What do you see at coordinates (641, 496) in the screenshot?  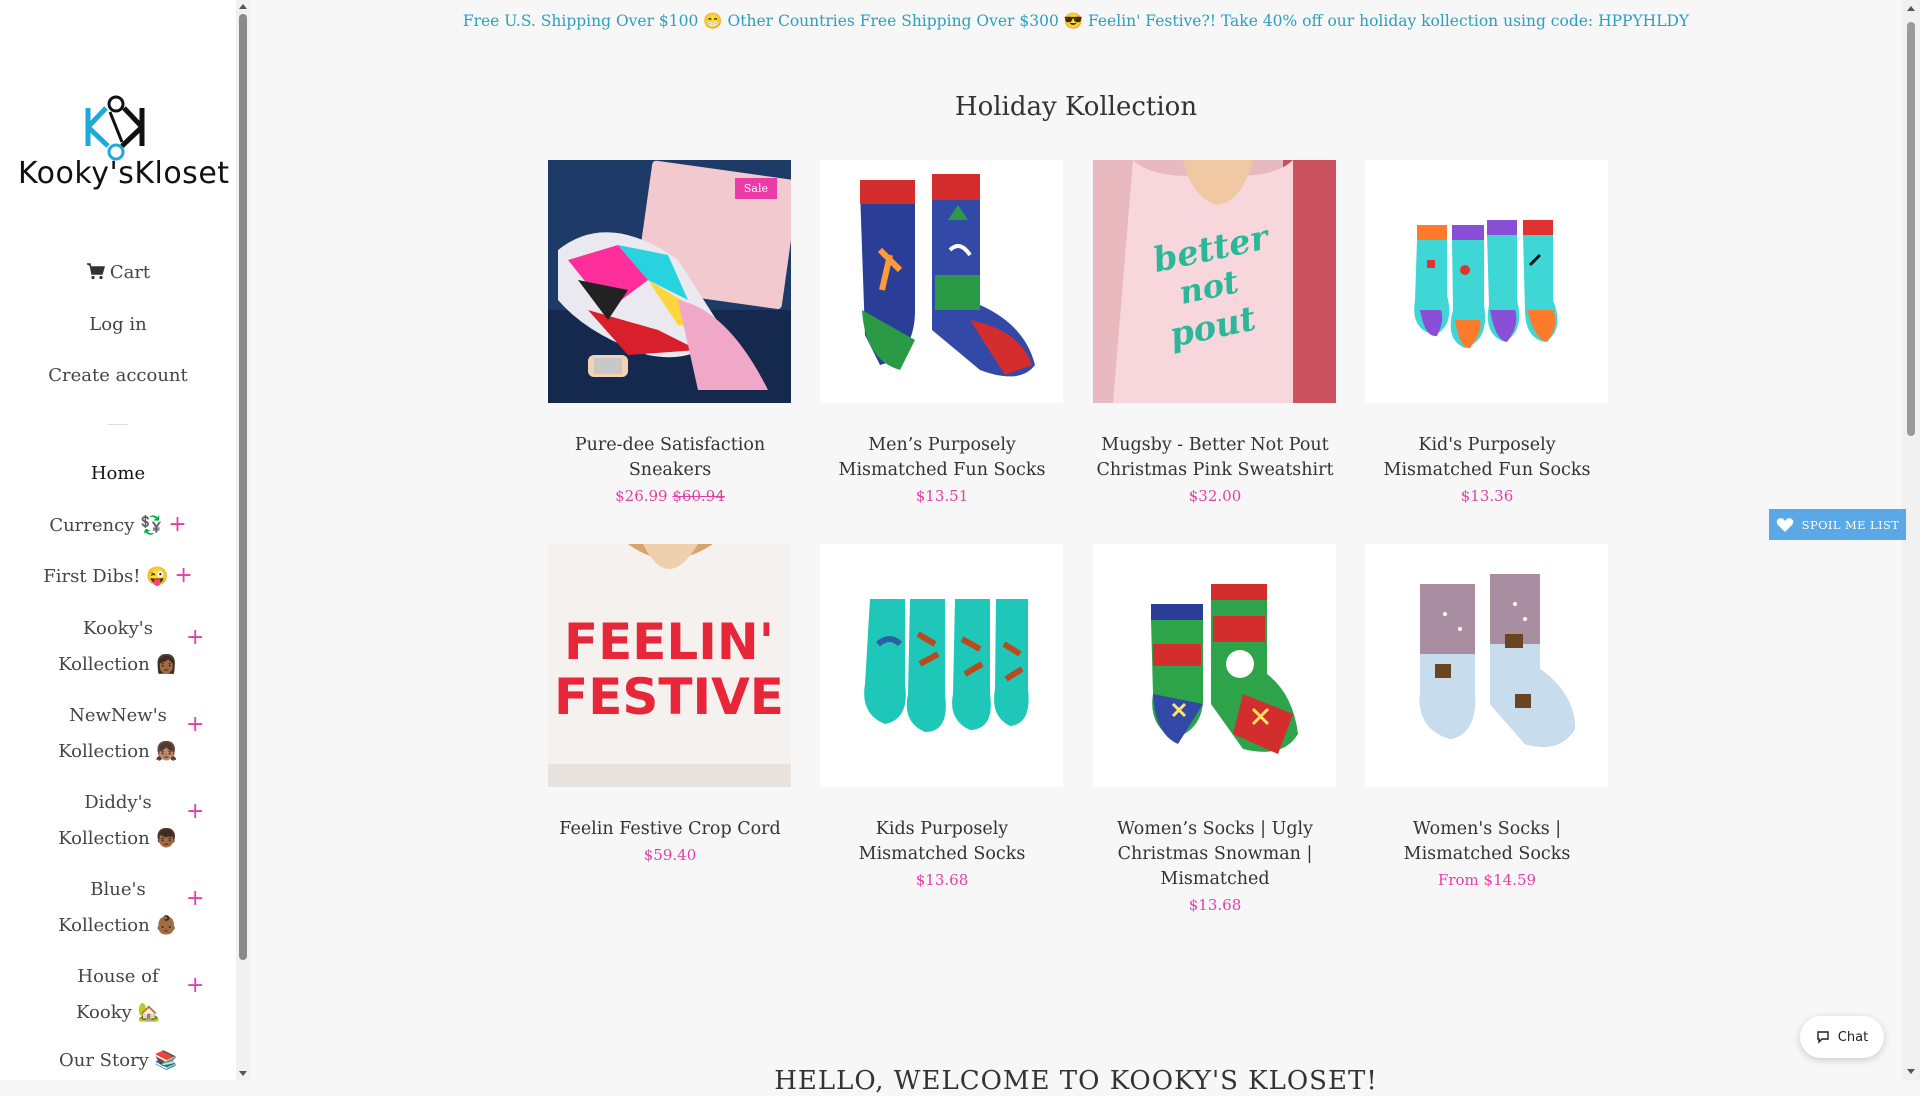 I see `sale-price: $26.99` at bounding box center [641, 496].